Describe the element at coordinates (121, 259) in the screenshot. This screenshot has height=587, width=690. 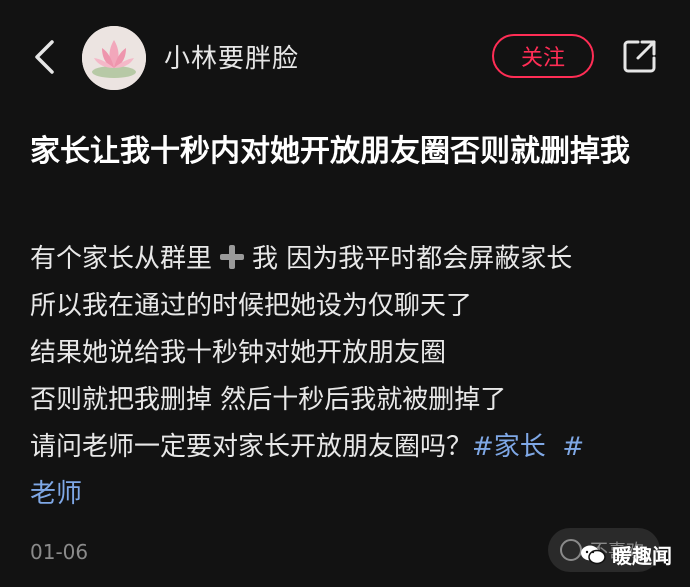
I see `body-text-segment: 有个家长从群里` at that location.